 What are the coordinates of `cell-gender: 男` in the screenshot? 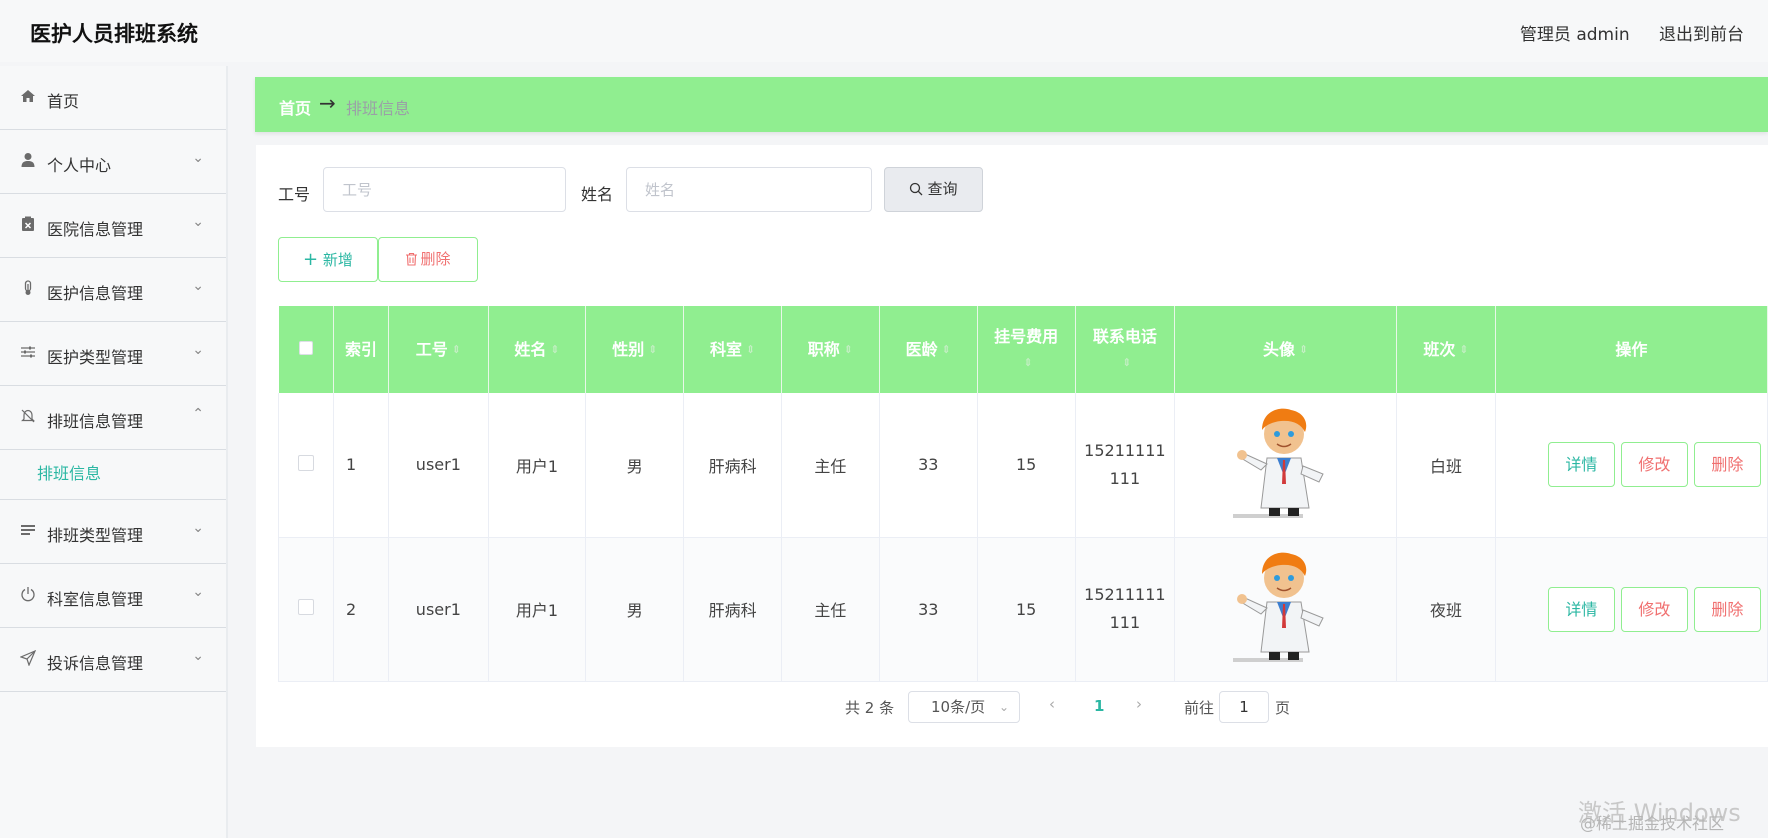 It's located at (635, 609).